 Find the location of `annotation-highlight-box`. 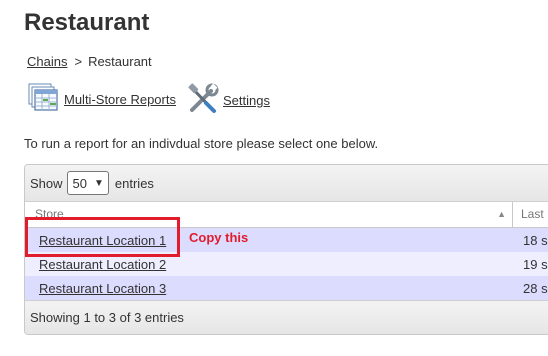

annotation-highlight-box is located at coordinates (102, 237).